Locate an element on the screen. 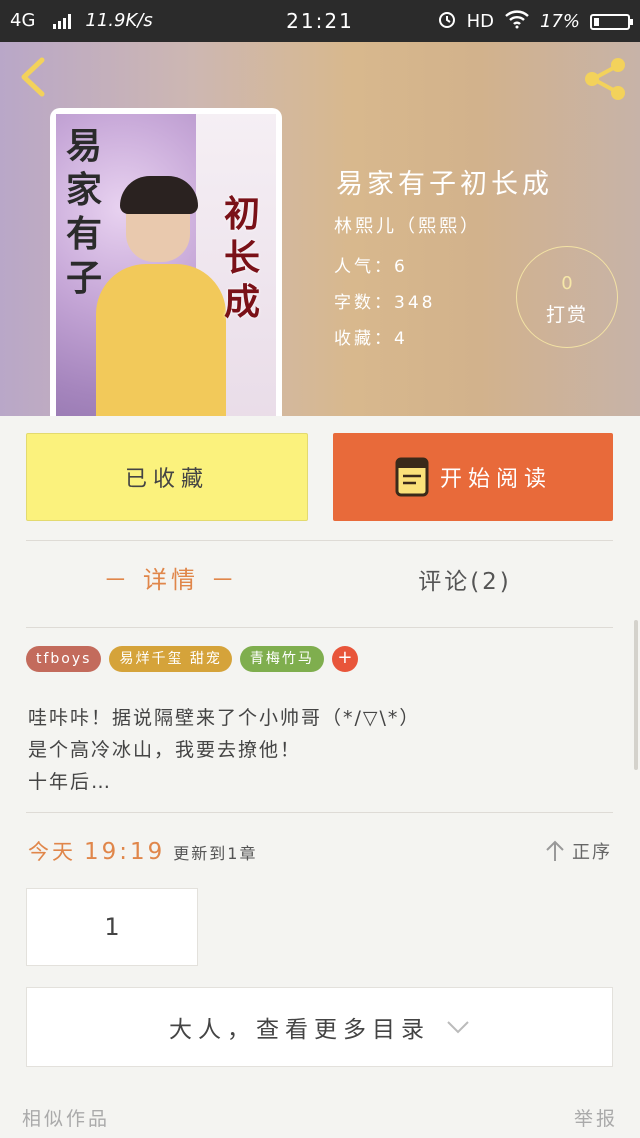  chapter-number: 1 is located at coordinates (112, 927).